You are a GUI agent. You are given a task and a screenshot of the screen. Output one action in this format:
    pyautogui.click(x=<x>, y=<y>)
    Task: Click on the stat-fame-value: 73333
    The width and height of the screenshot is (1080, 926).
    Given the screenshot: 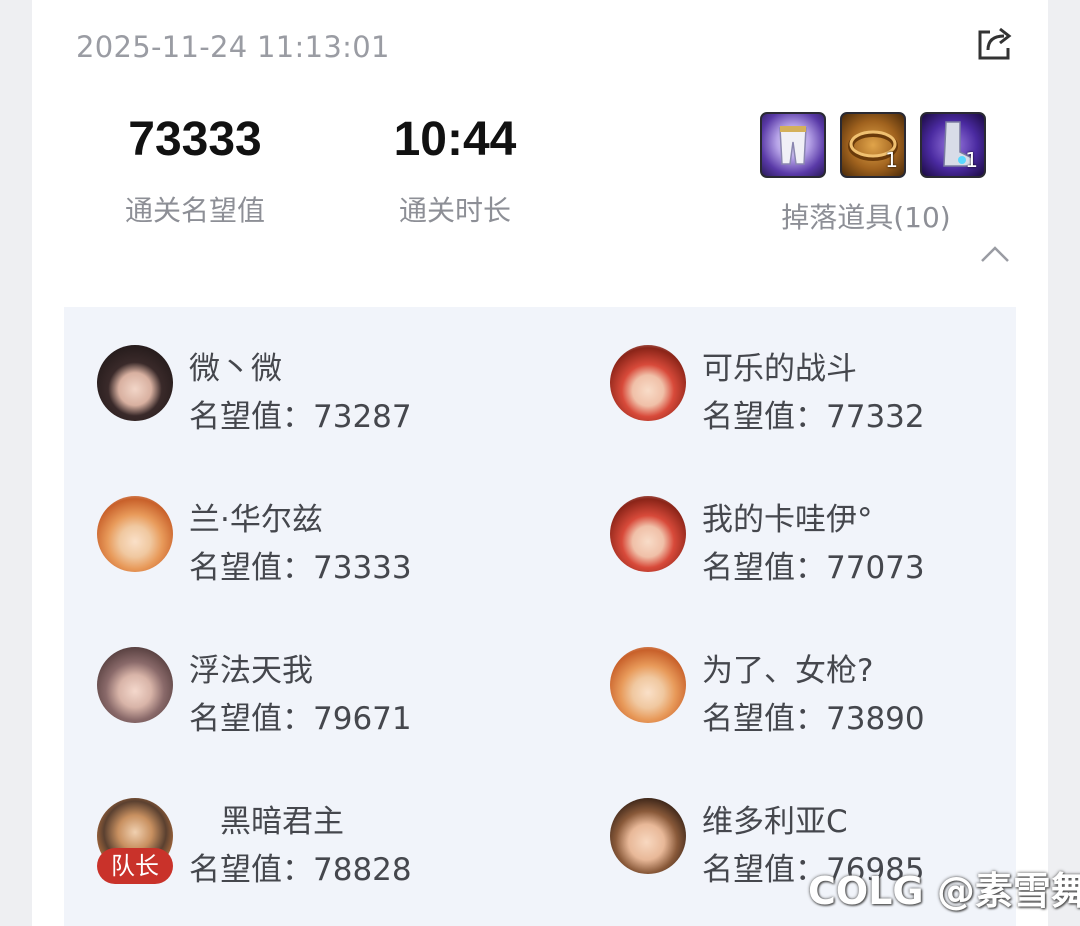 What is the action you would take?
    pyautogui.click(x=195, y=139)
    